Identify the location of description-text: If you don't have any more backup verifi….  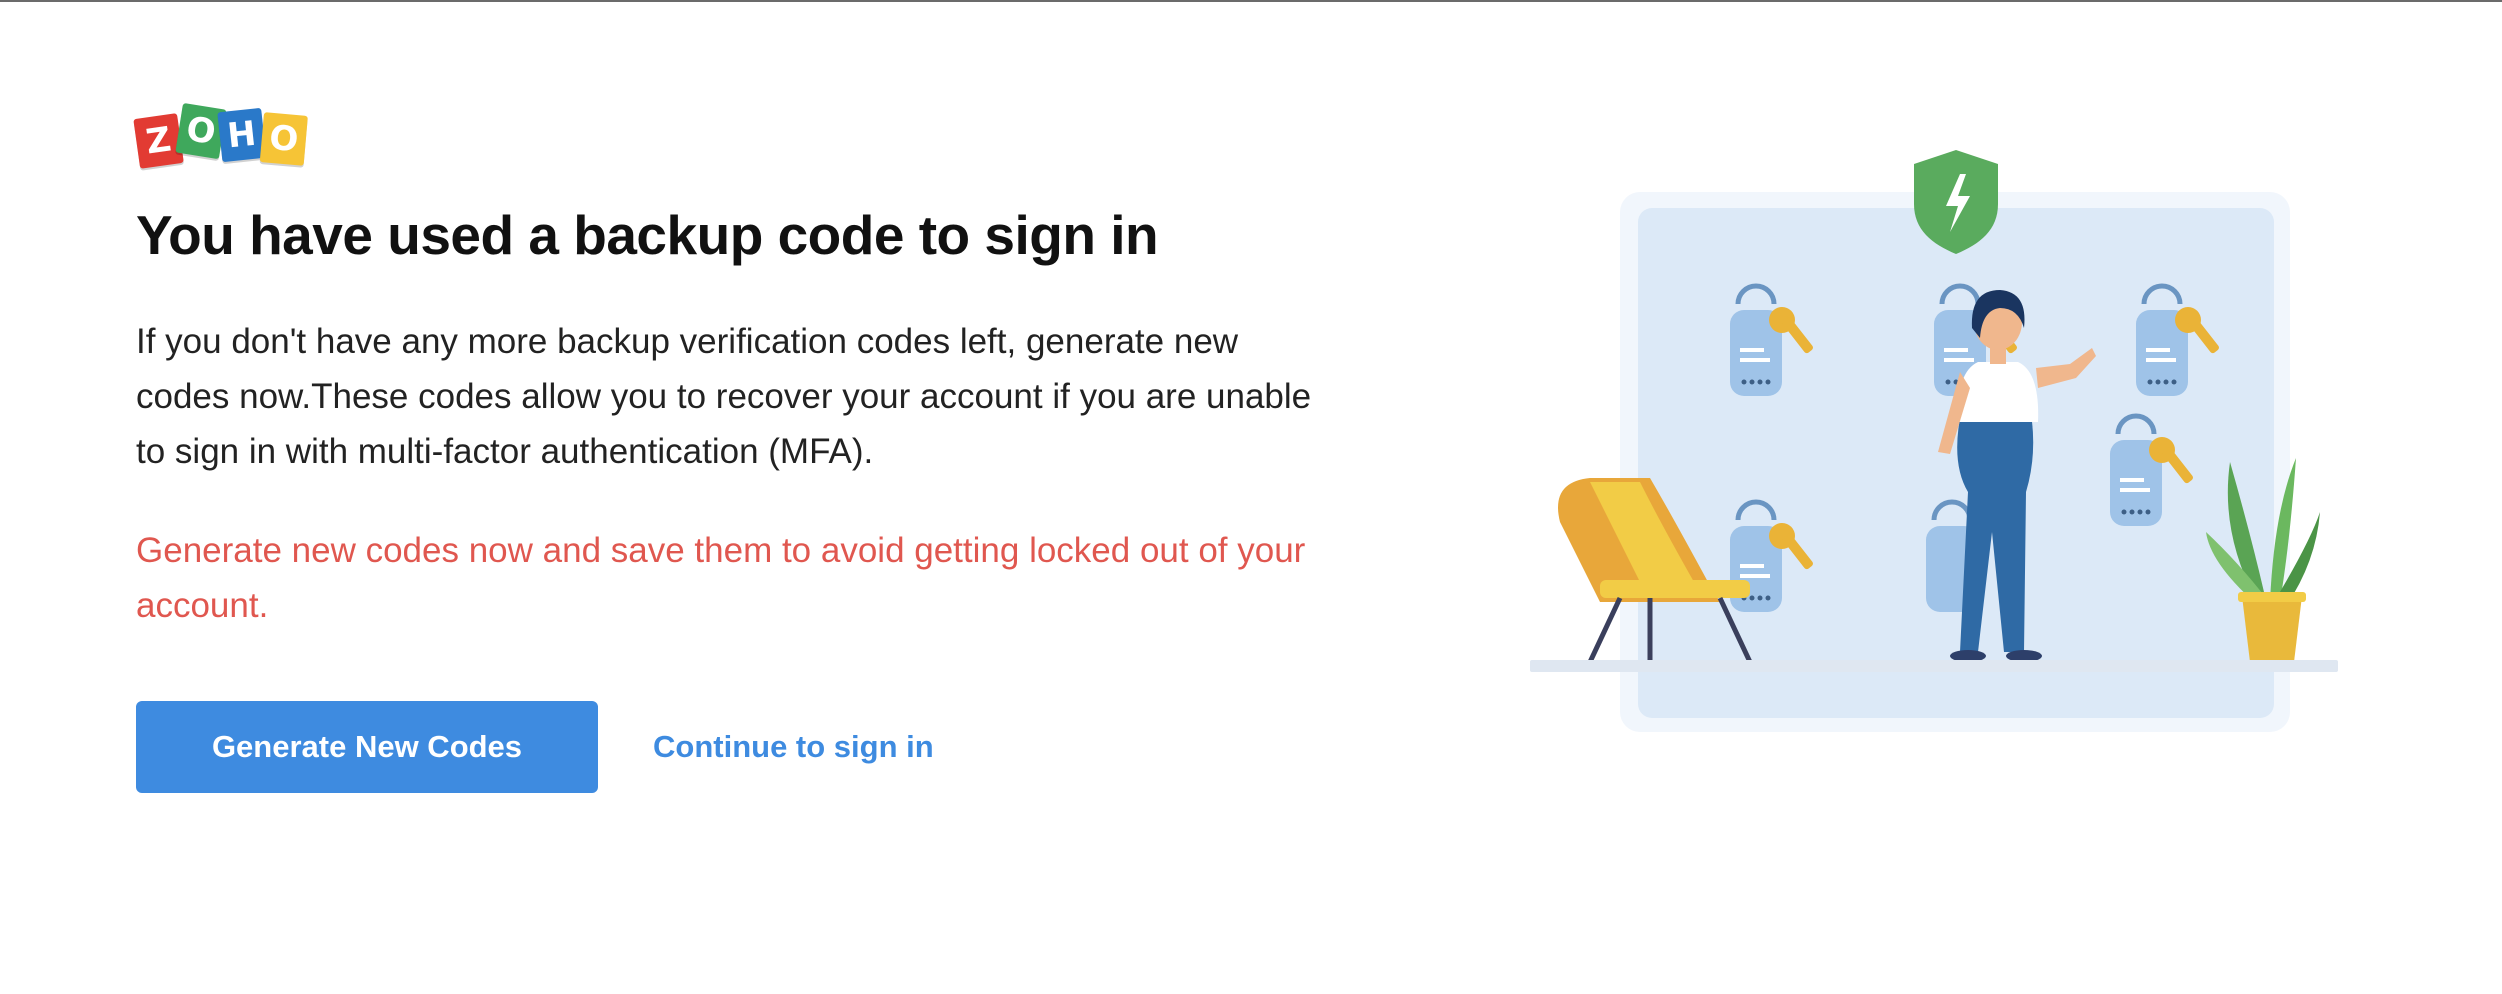
(724, 396).